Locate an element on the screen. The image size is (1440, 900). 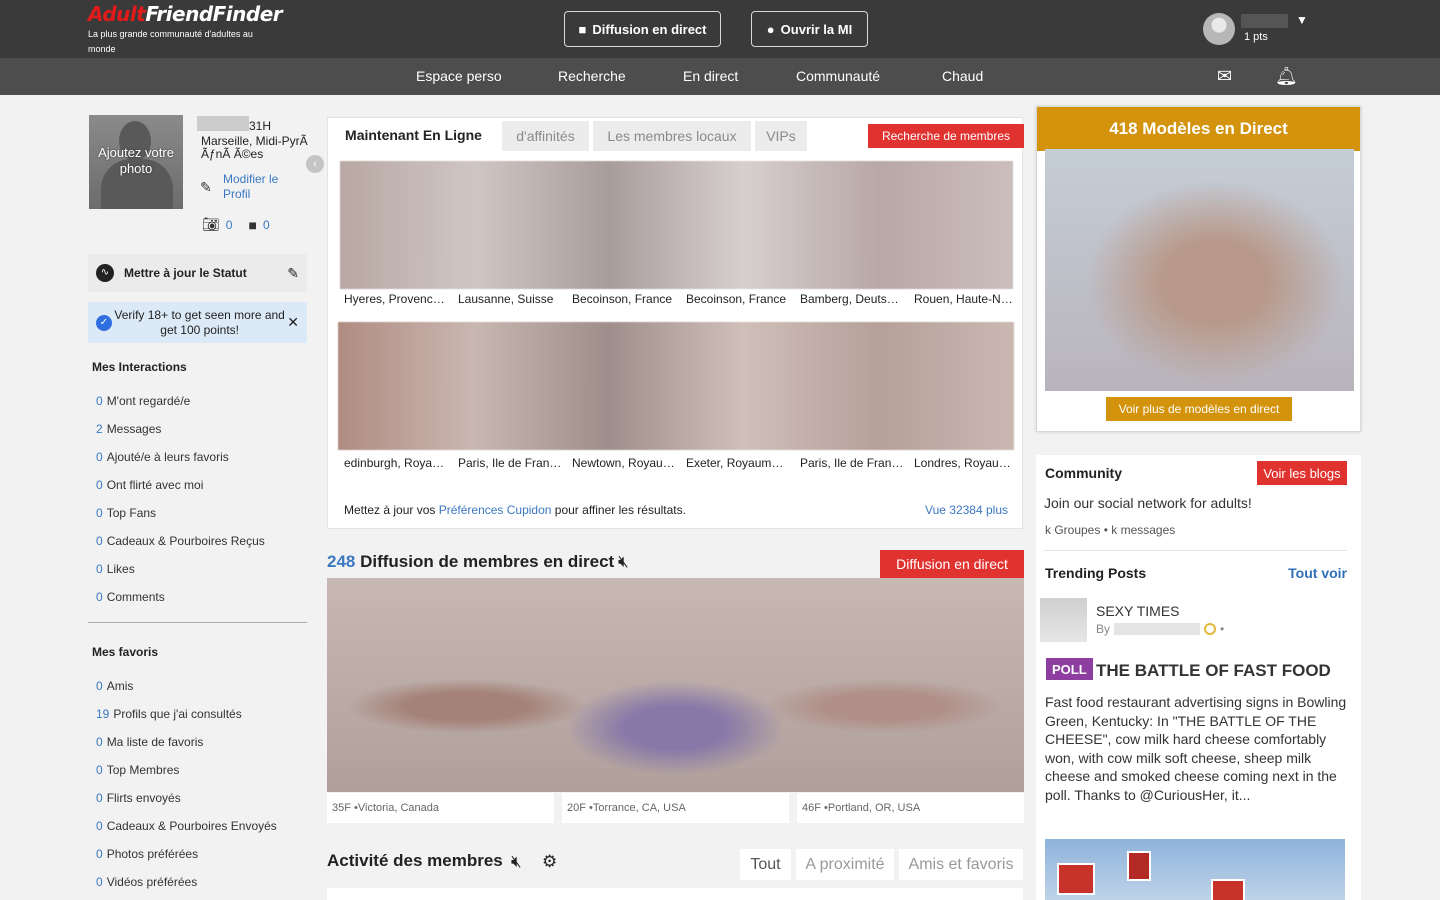
label: M'ont regardé/e is located at coordinates (148, 401).